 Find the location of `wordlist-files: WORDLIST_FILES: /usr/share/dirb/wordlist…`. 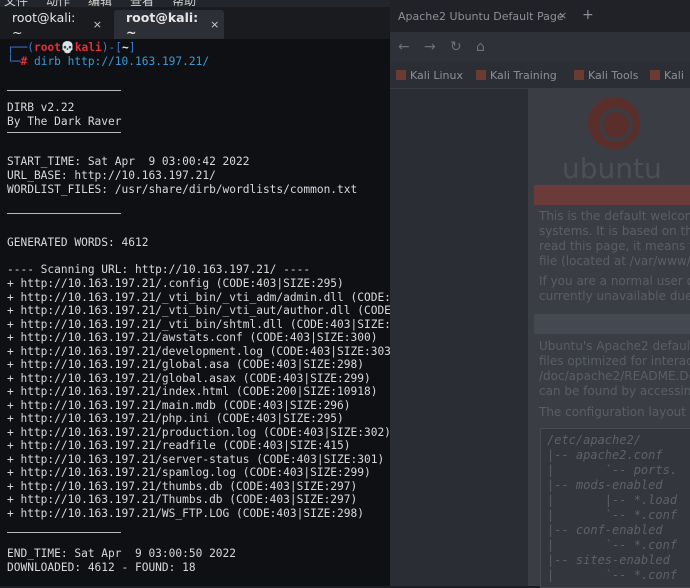

wordlist-files: WORDLIST_FILES: /usr/share/dirb/wordlist… is located at coordinates (182, 189).